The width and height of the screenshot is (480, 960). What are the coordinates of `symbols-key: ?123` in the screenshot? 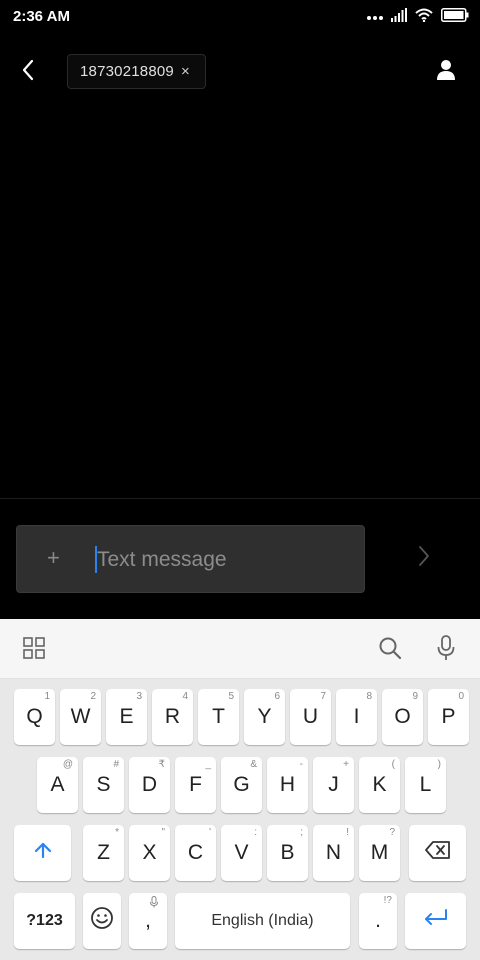 It's located at (44, 921).